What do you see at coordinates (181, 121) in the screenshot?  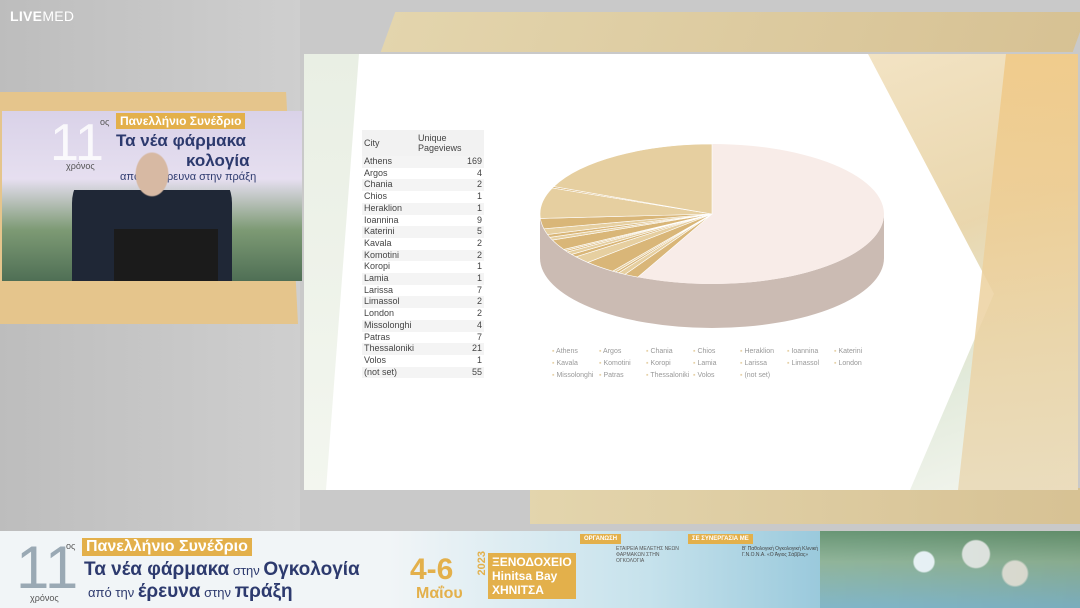 I see `camera-conference-badge: Πανελλήνιο Συνέδριο` at bounding box center [181, 121].